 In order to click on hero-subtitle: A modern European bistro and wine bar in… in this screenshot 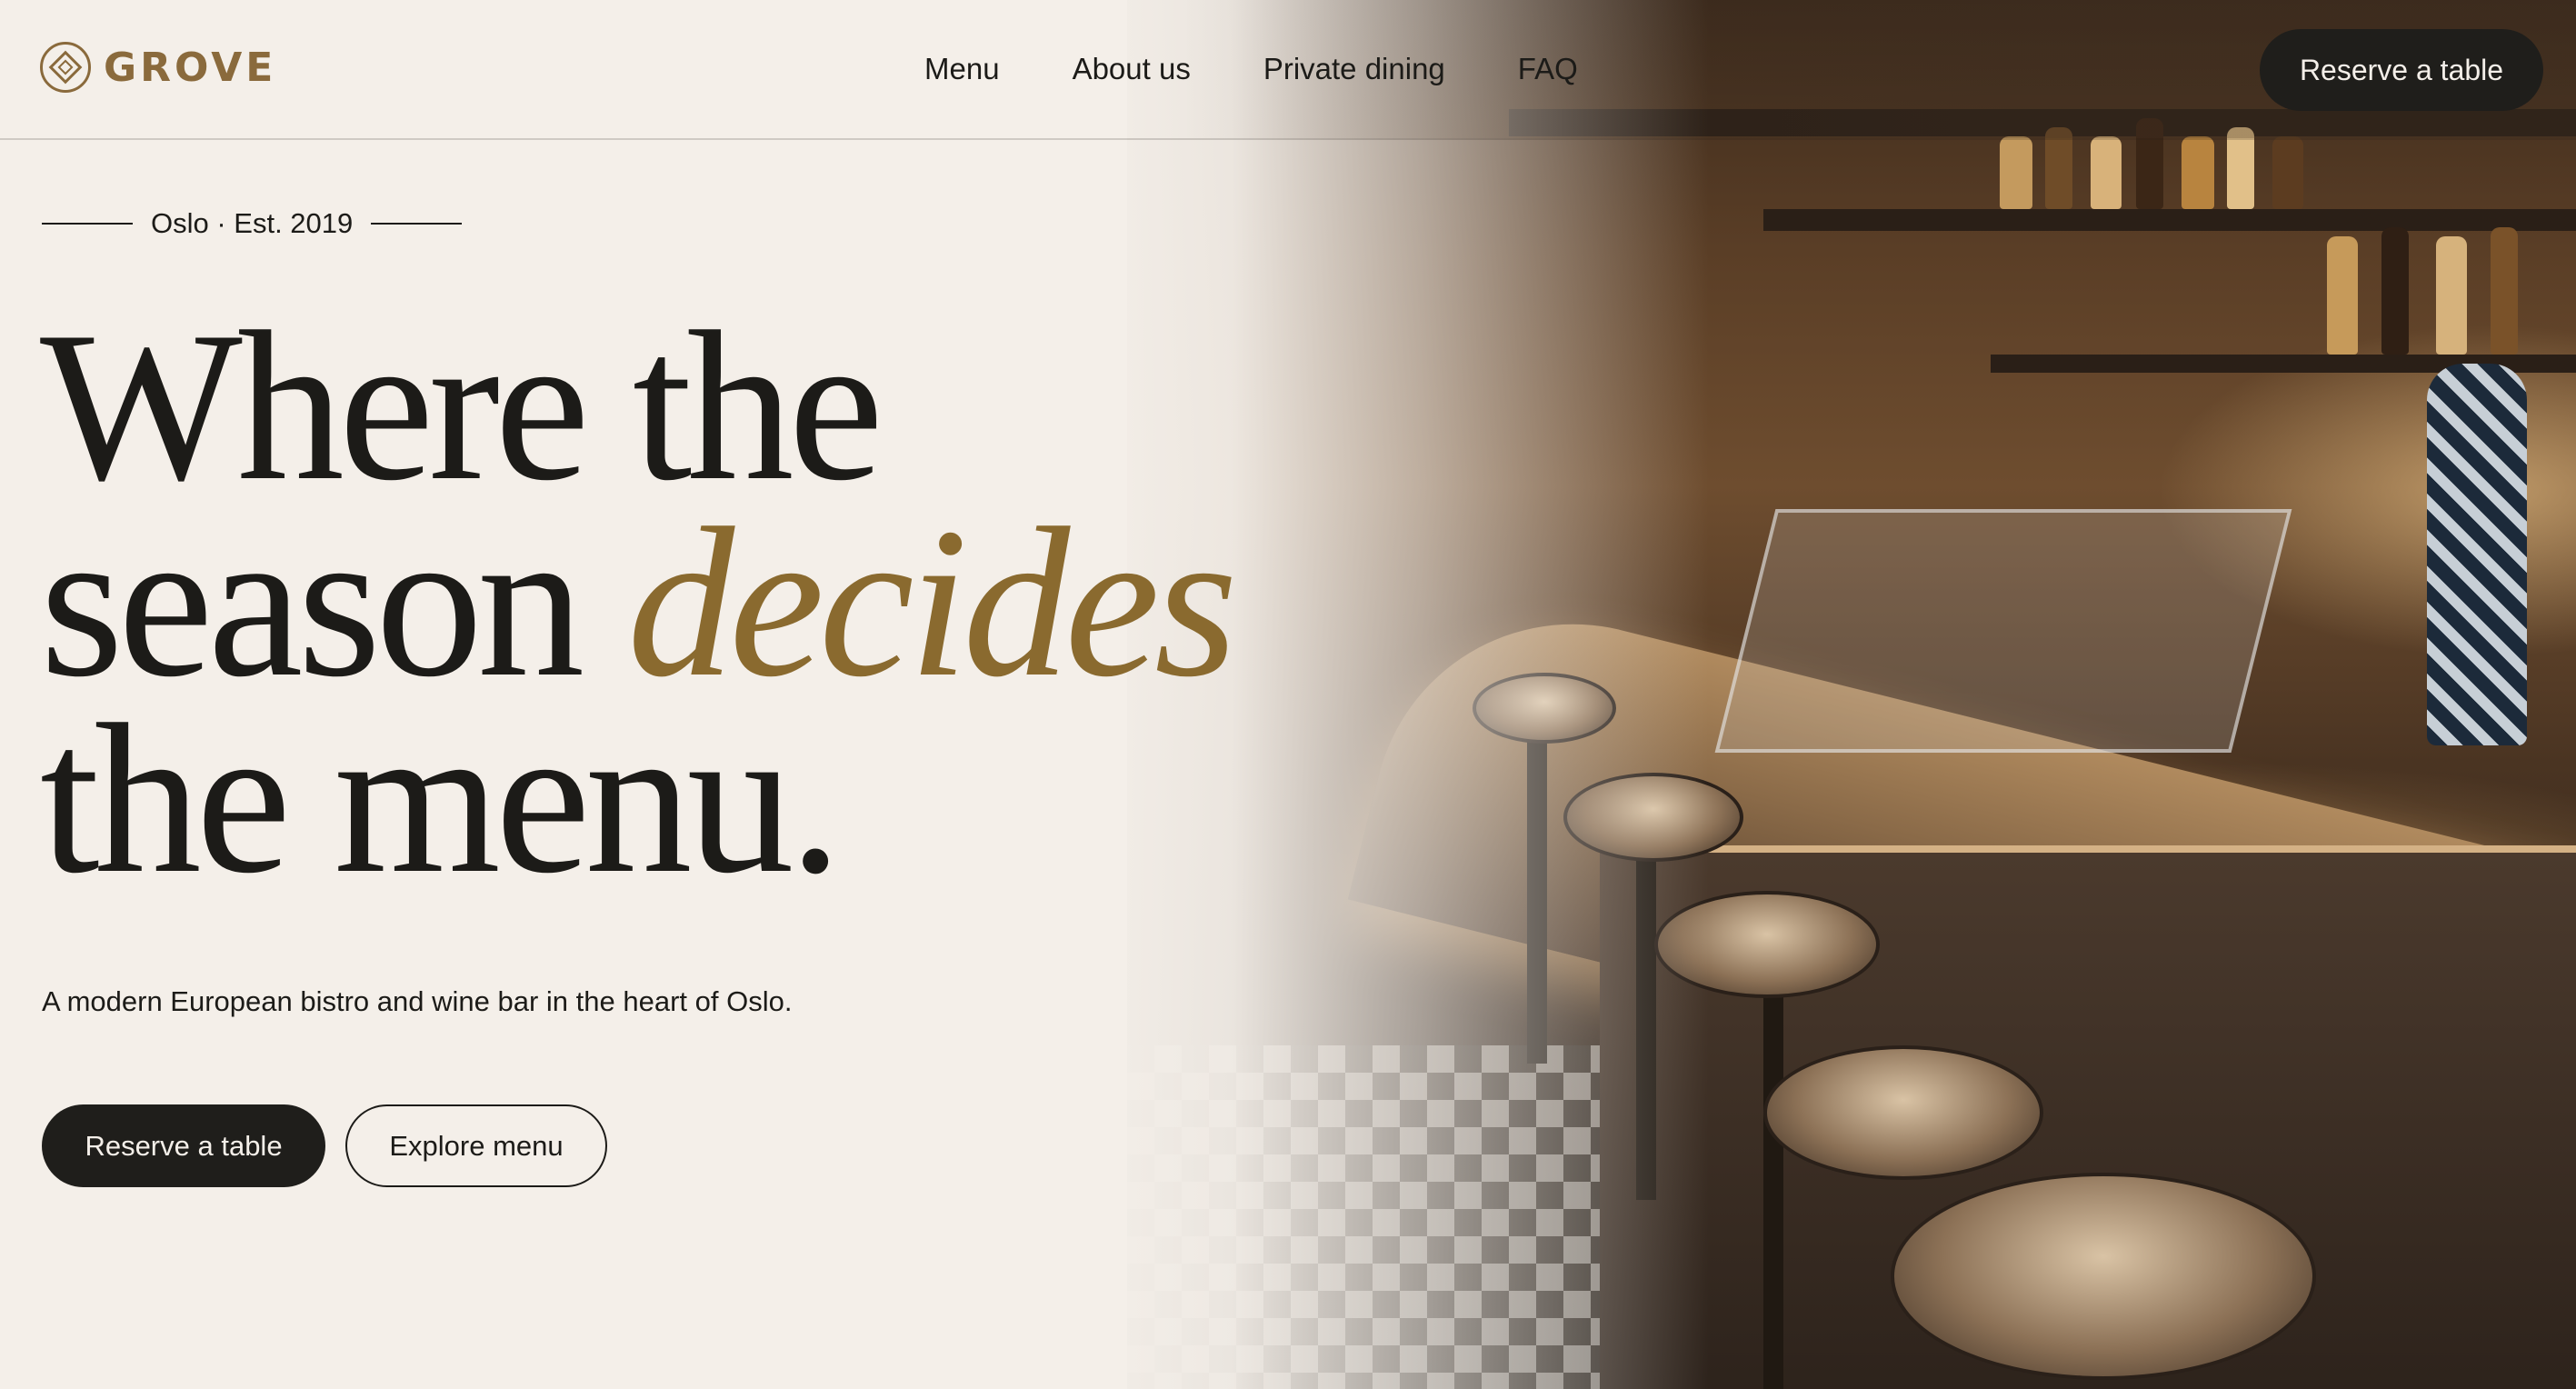, I will do `click(417, 1001)`.